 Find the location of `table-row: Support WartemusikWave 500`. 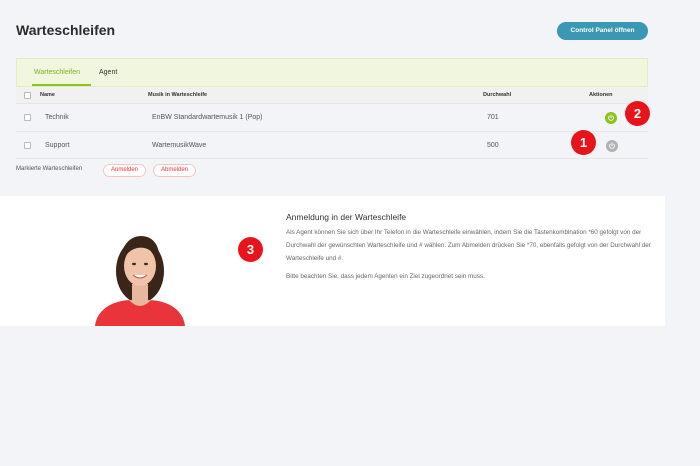

table-row: Support WartemusikWave 500 is located at coordinates (332, 145).